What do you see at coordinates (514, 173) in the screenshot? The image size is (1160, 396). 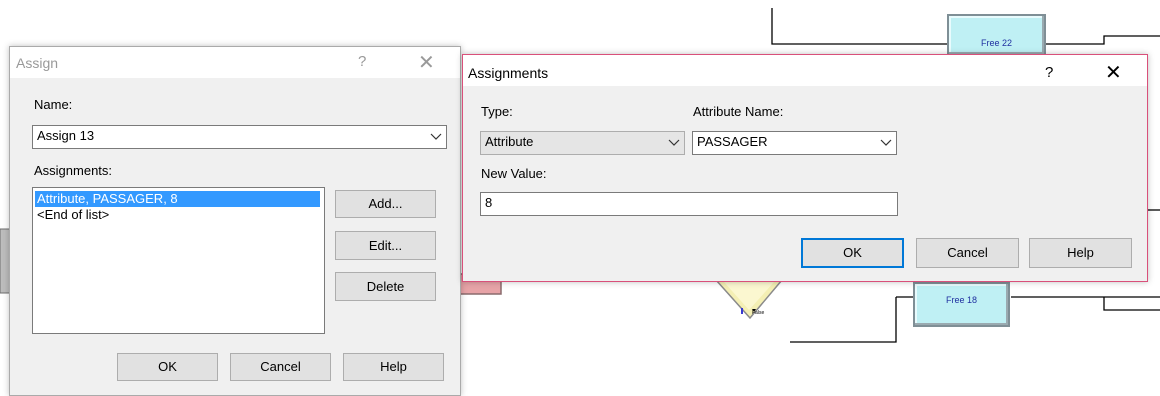 I see `new-value-label: New Value:` at bounding box center [514, 173].